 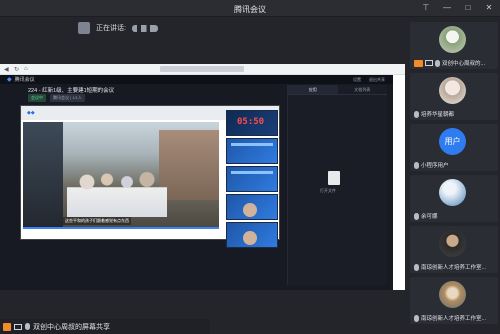 What do you see at coordinates (24, 80) in the screenshot?
I see `shared-app-name: 腾讯会议` at bounding box center [24, 80].